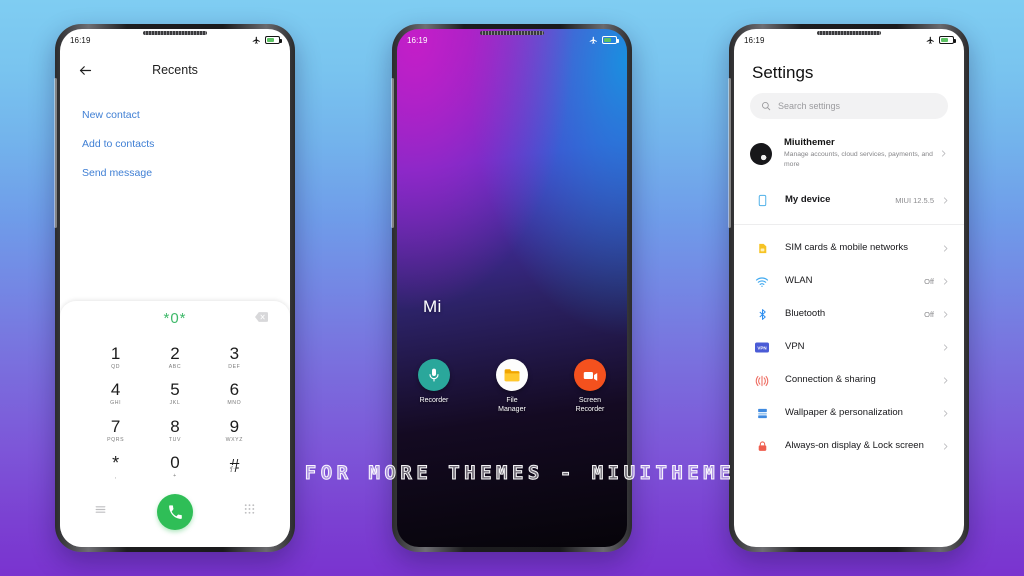 The width and height of the screenshot is (1024, 576). I want to click on app-icon-row: Recorder File Manager Screen Recorder, so click(512, 386).